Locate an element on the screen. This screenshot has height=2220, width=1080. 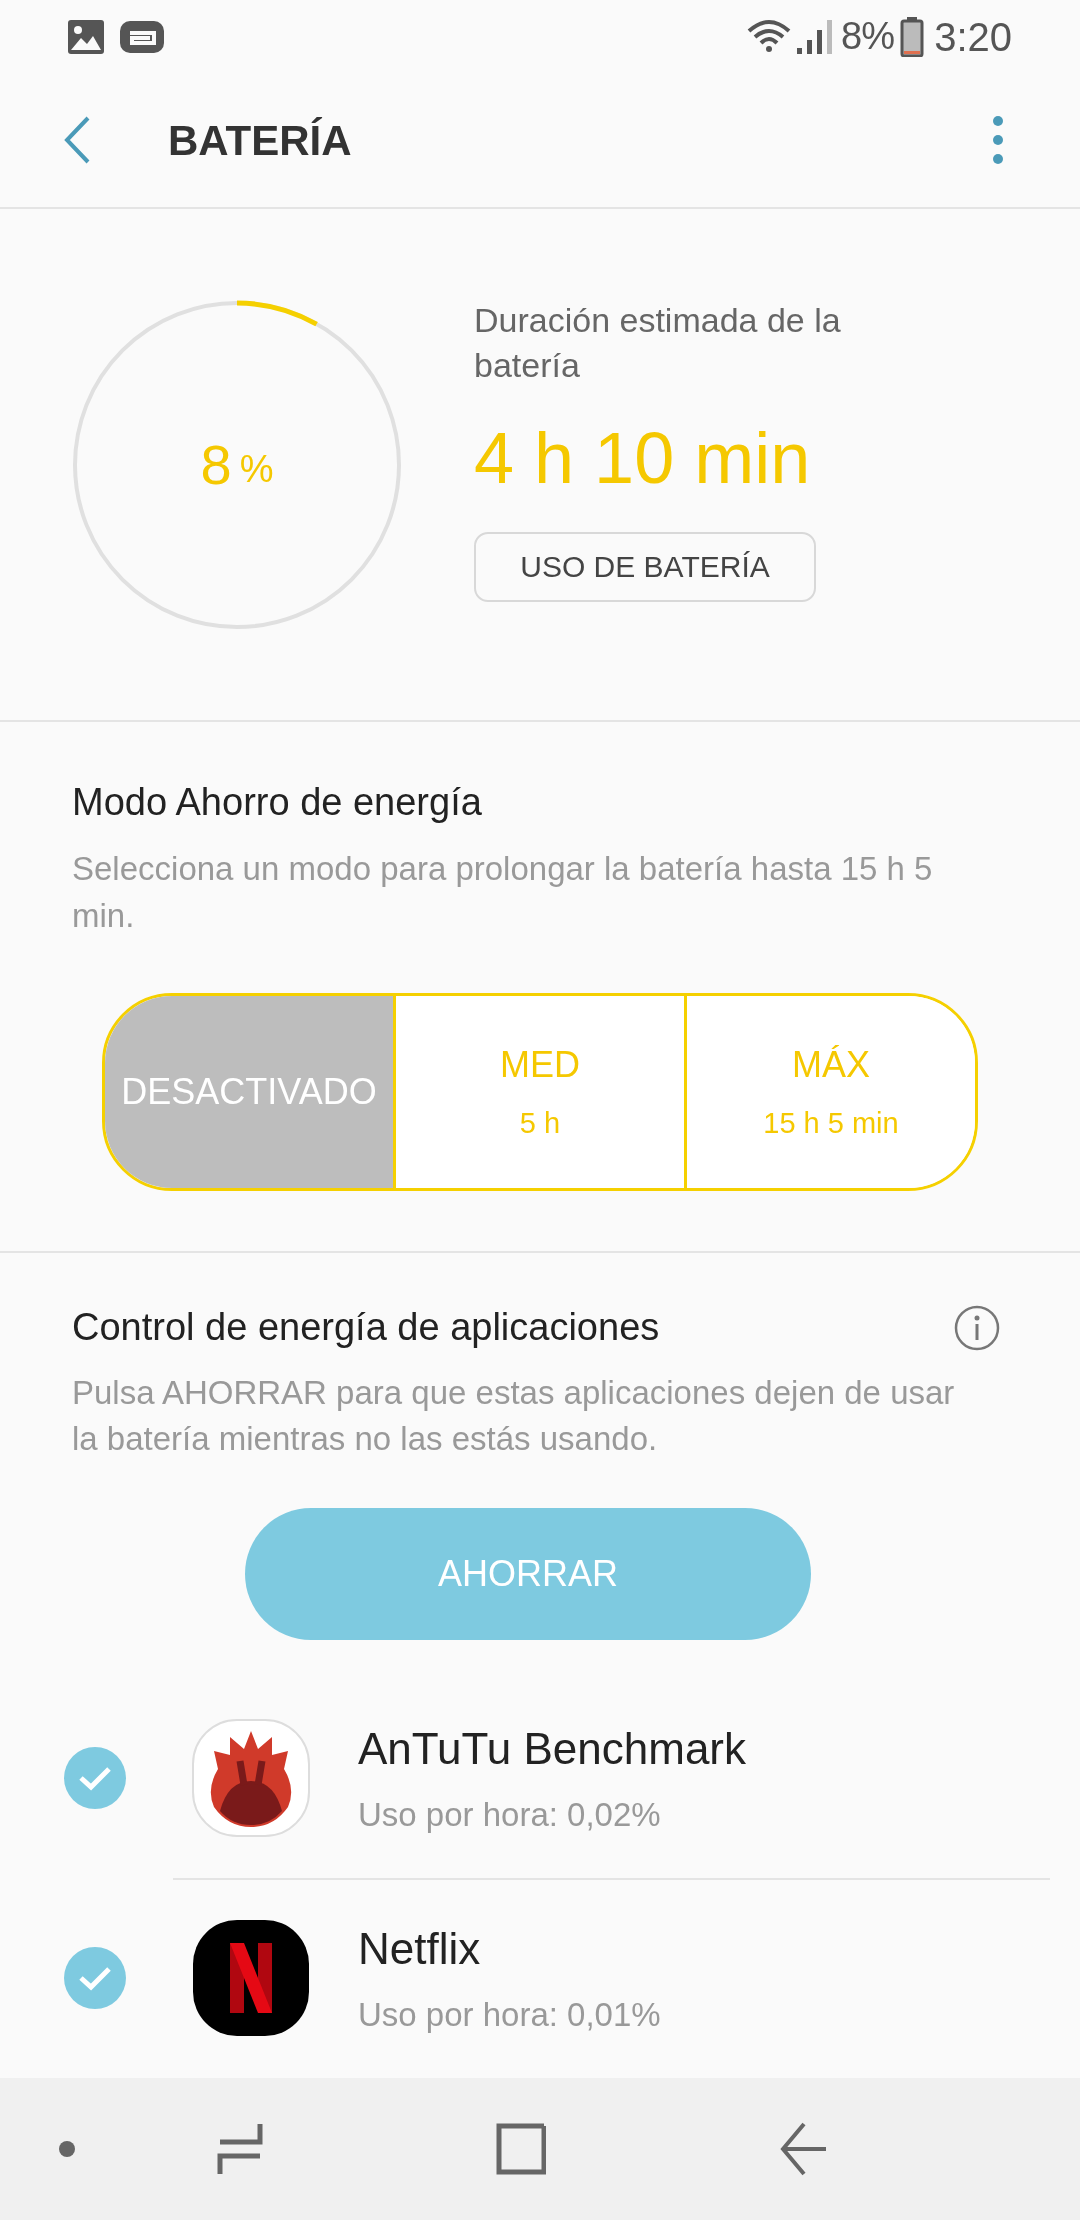
mode-label: DESACTIVADO is located at coordinates (249, 1091).